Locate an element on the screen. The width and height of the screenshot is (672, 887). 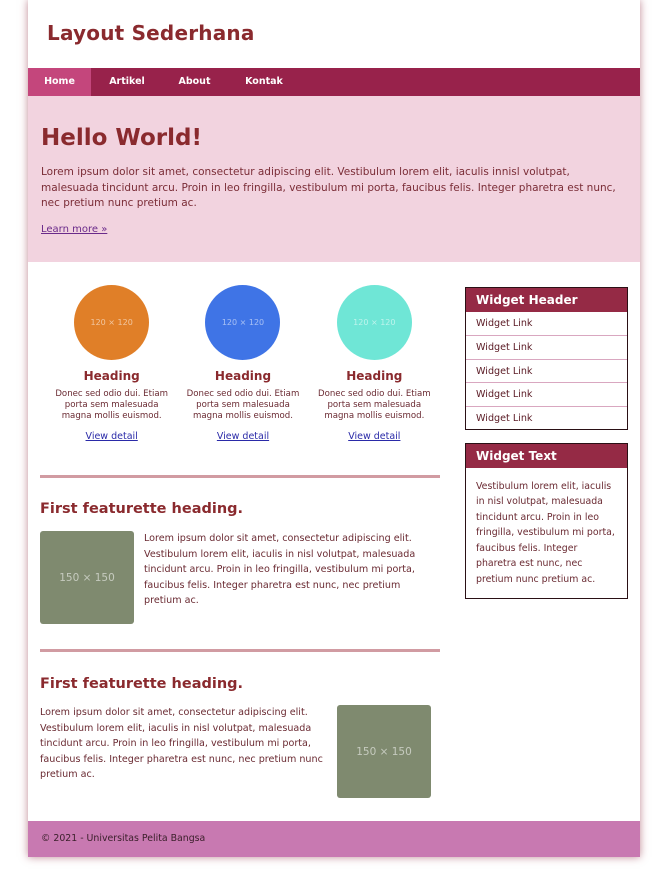
site-header: Layout Sederhana is located at coordinates (334, 34).